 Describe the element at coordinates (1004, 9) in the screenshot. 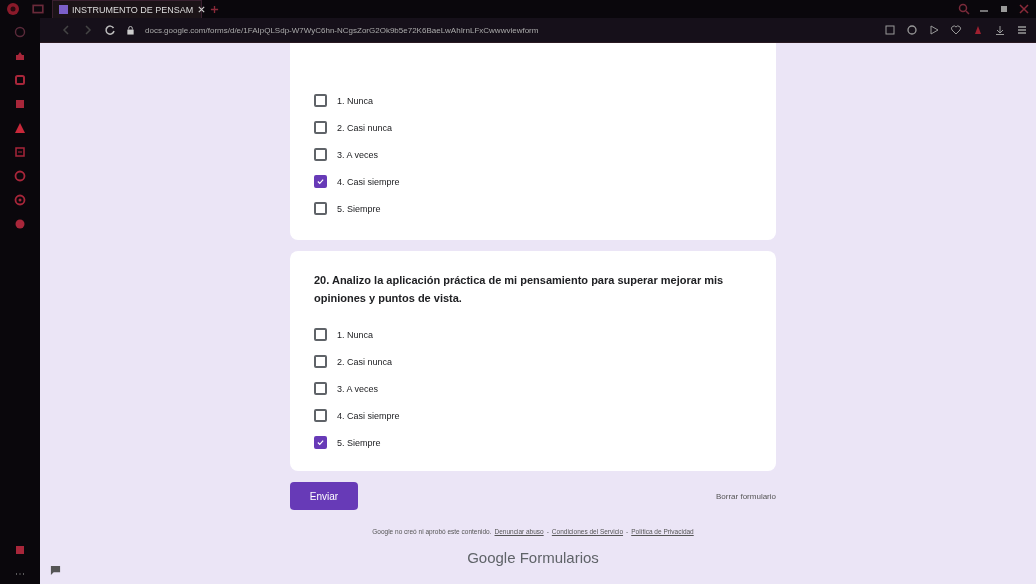

I see `maximize-icon` at that location.